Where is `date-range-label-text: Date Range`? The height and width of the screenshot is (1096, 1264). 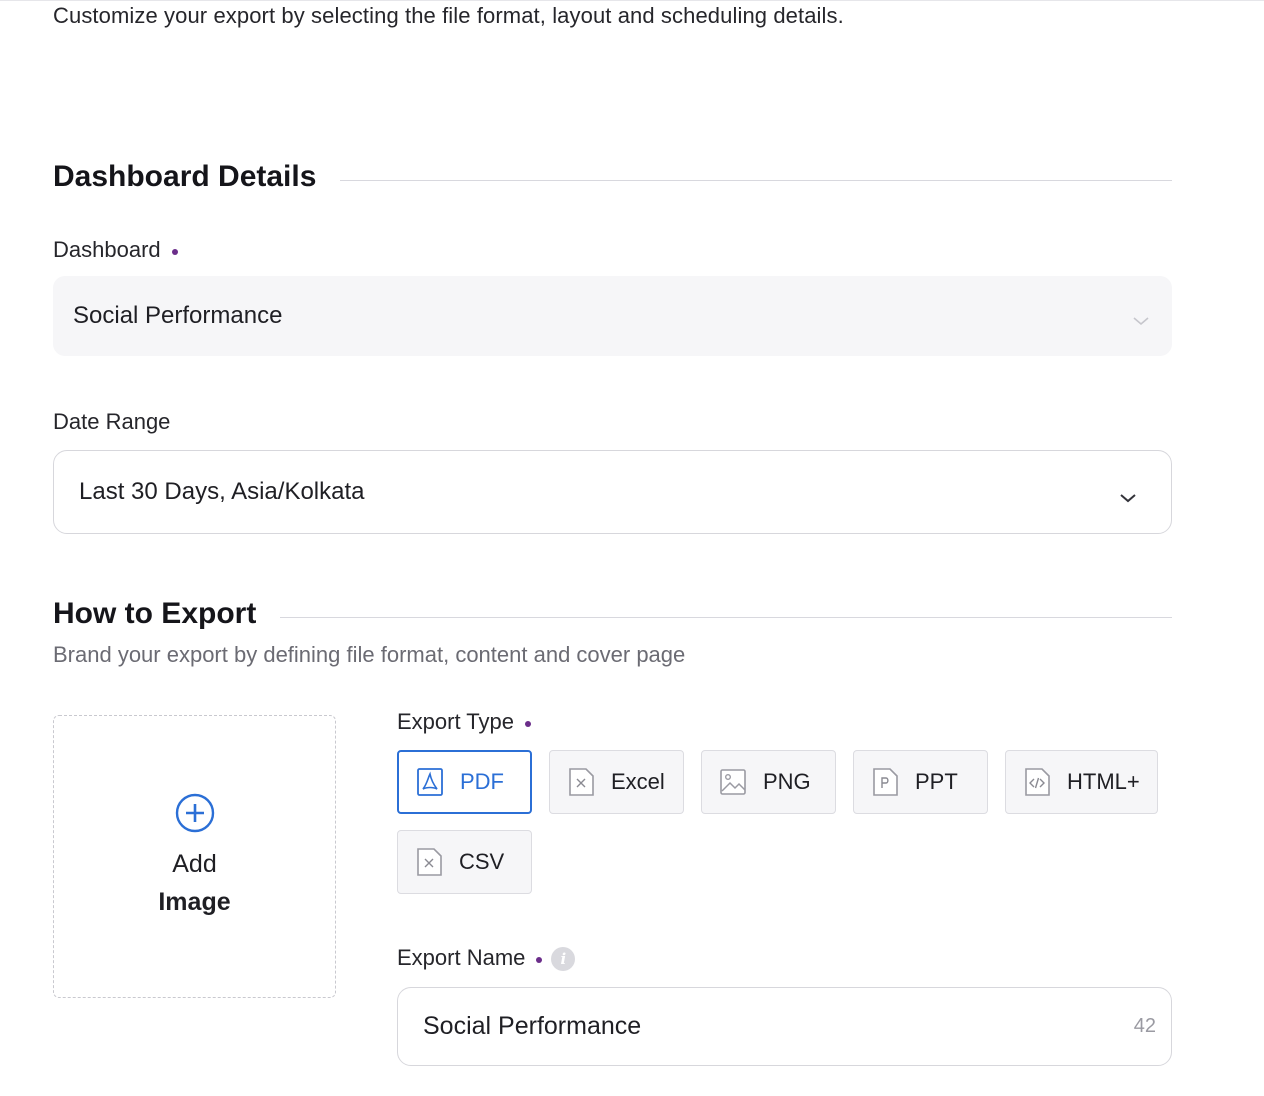 date-range-label-text: Date Range is located at coordinates (112, 421).